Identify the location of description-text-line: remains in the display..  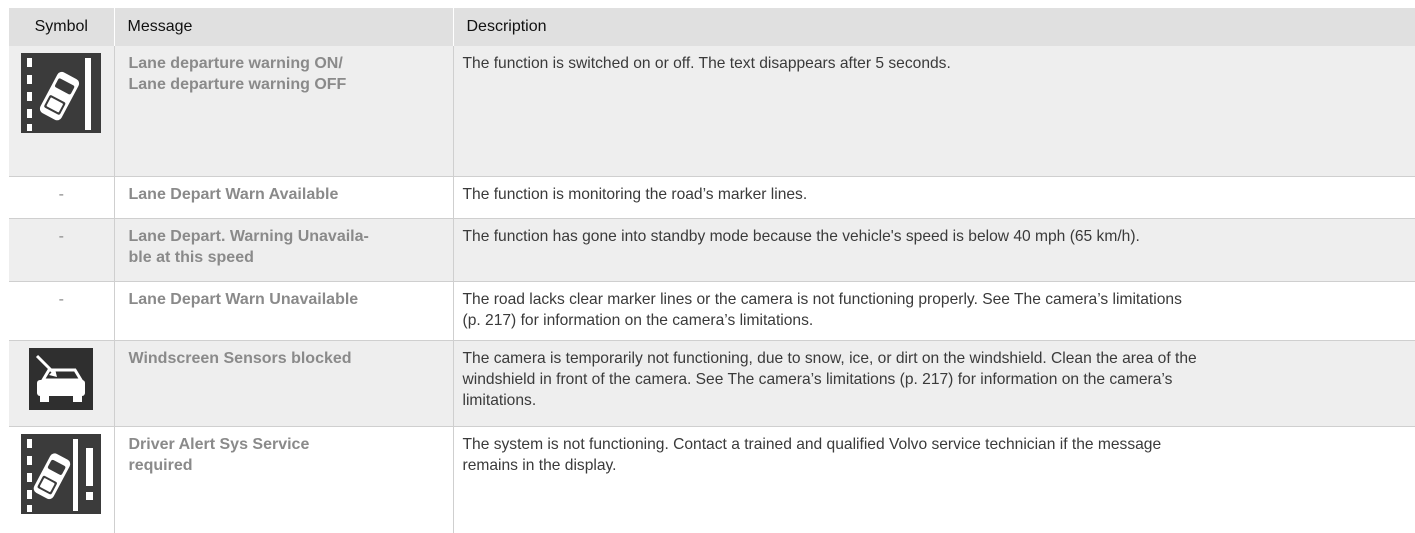
(926, 465).